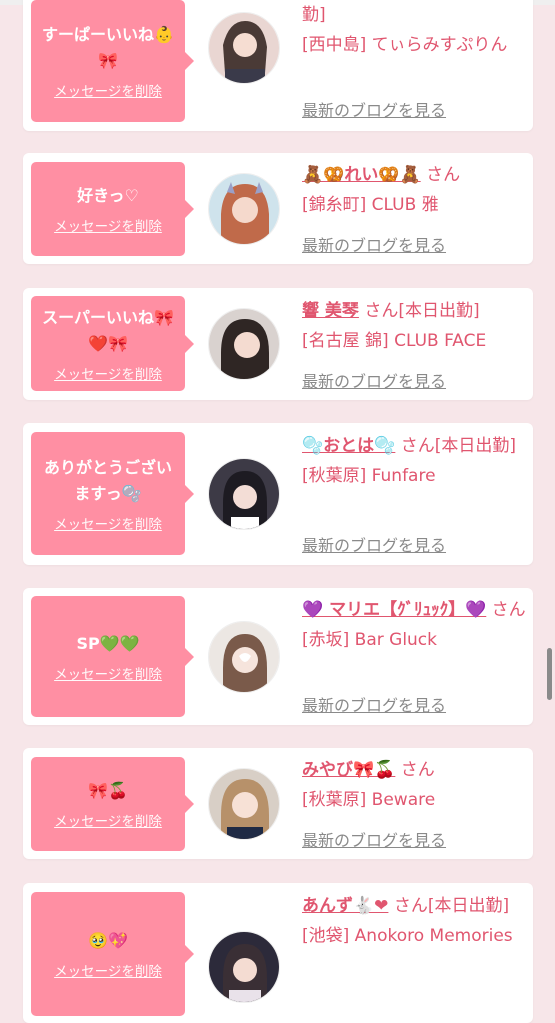 The image size is (555, 1023). I want to click on sender-line-1: 勤], so click(314, 15).